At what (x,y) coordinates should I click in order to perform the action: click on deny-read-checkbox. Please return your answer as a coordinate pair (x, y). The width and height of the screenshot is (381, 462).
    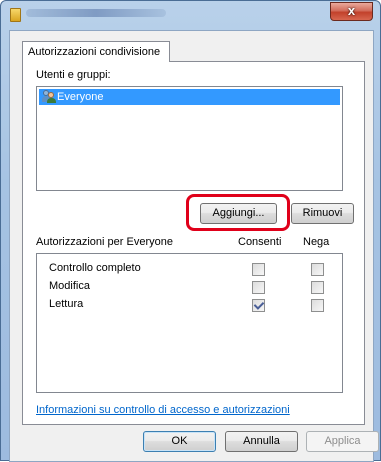
    Looking at the image, I should click on (317, 305).